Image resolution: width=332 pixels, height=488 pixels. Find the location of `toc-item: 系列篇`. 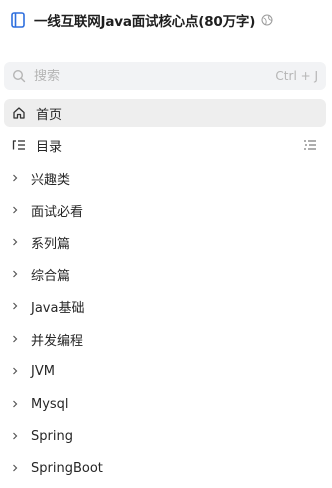

toc-item: 系列篇 is located at coordinates (165, 242).